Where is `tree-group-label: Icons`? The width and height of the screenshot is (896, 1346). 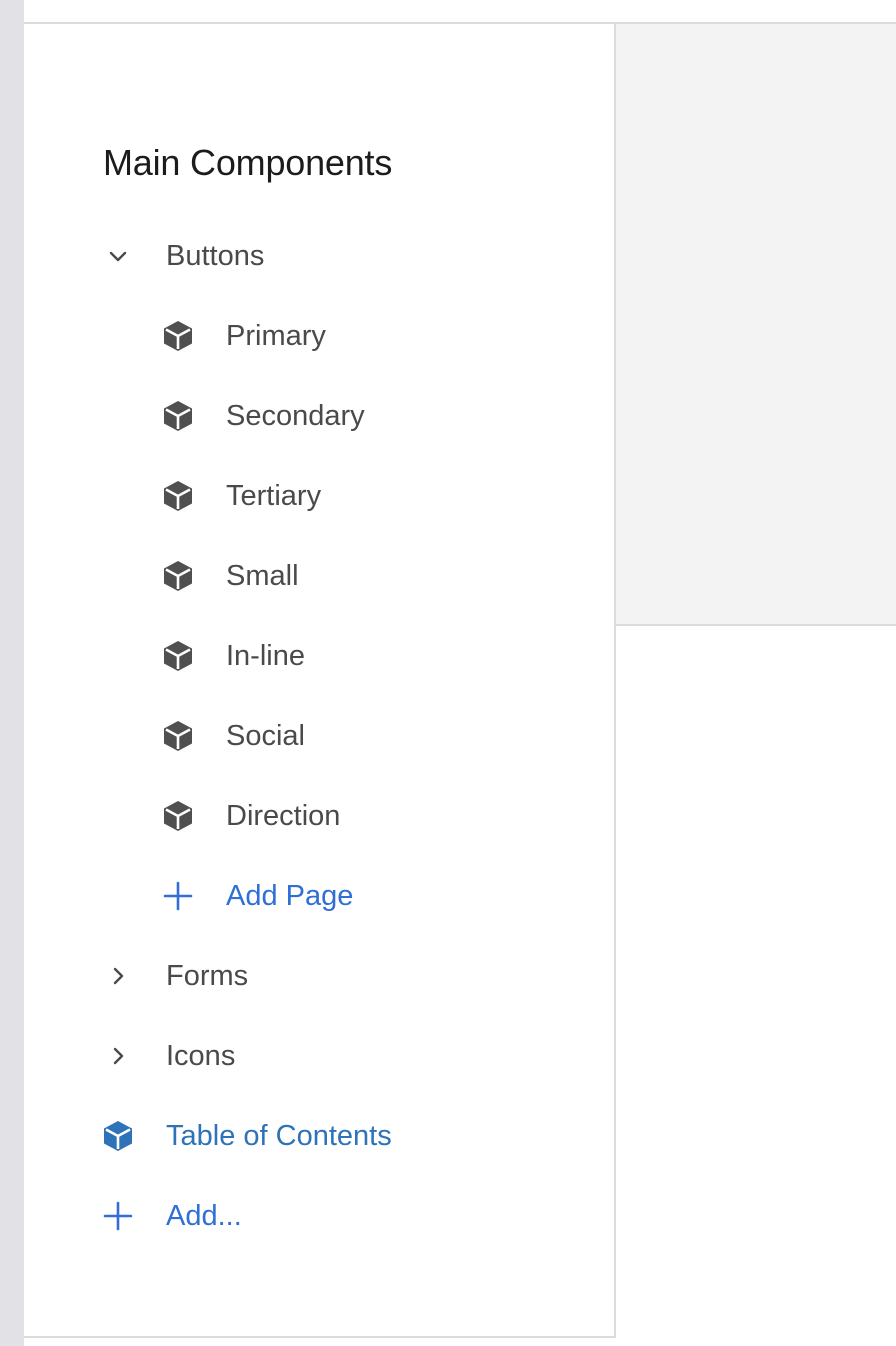 tree-group-label: Icons is located at coordinates (201, 1055).